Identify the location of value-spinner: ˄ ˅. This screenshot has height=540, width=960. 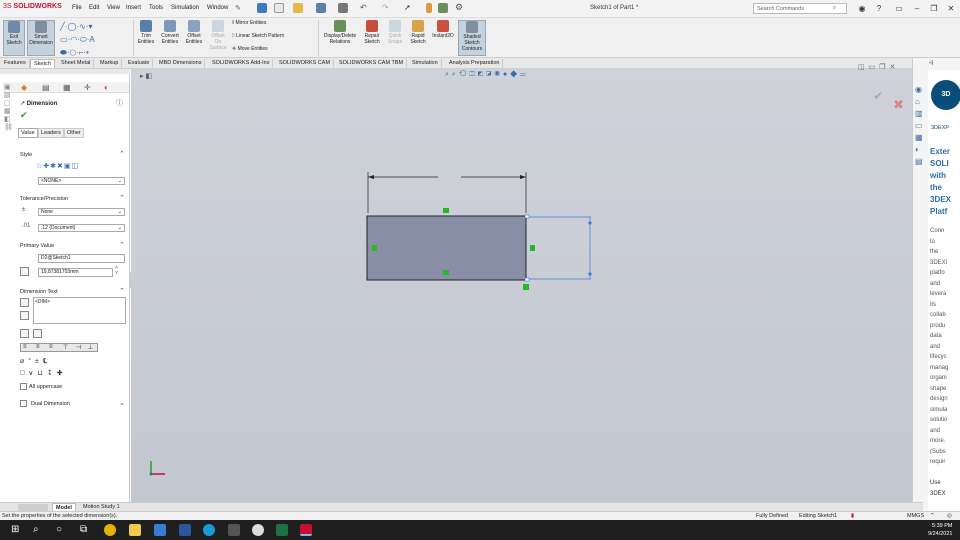
(116, 271).